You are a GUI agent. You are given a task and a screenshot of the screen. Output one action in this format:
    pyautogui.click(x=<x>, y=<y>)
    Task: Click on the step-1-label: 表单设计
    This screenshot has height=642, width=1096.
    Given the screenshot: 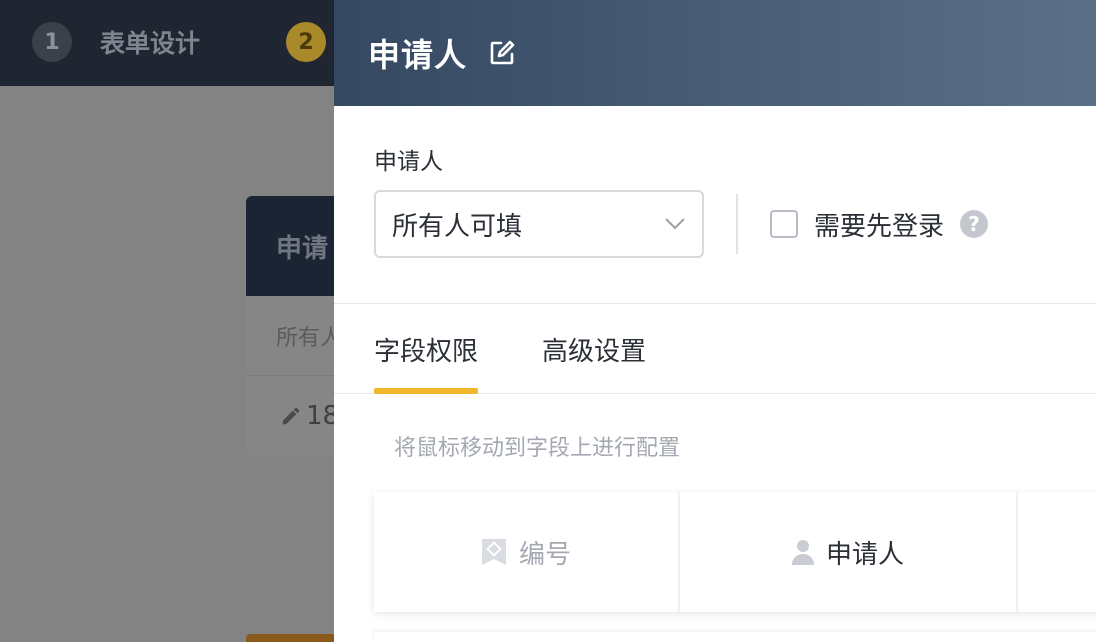 What is the action you would take?
    pyautogui.click(x=150, y=43)
    